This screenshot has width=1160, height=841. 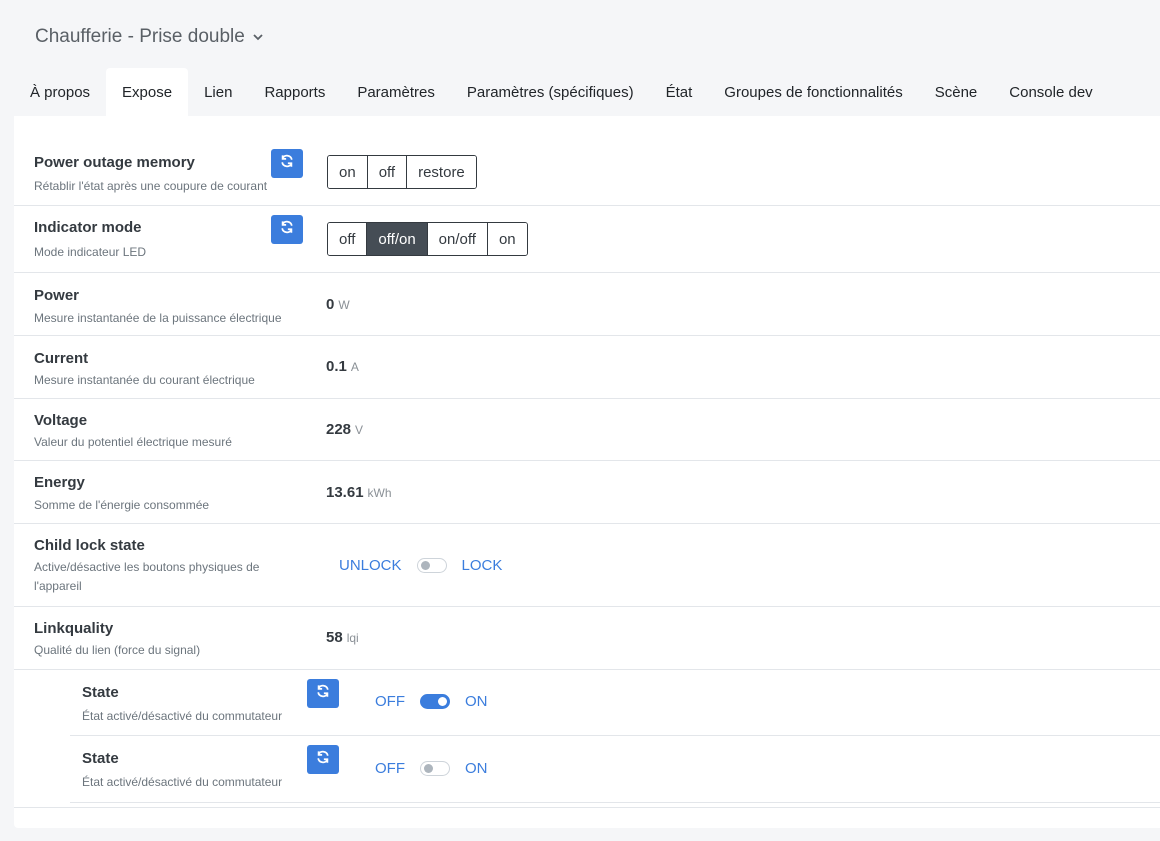 I want to click on power-value: 0W, so click(x=338, y=304).